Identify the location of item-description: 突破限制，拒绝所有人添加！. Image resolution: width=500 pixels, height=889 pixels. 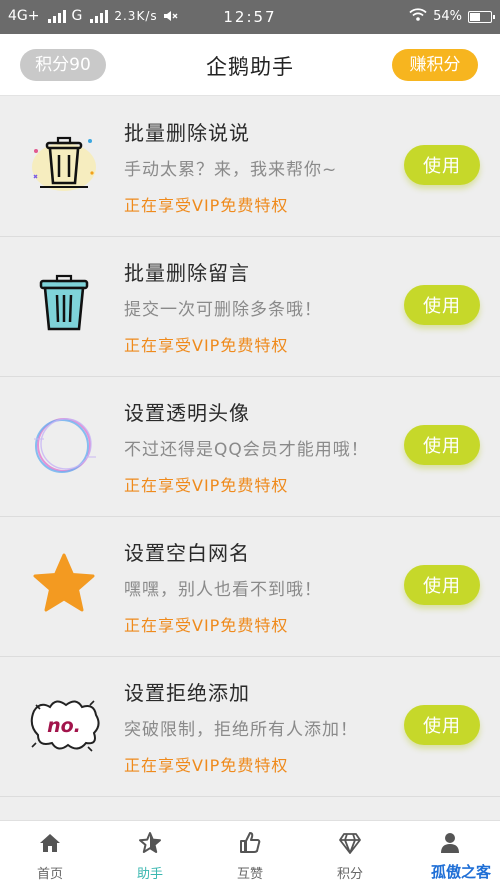
(241, 730).